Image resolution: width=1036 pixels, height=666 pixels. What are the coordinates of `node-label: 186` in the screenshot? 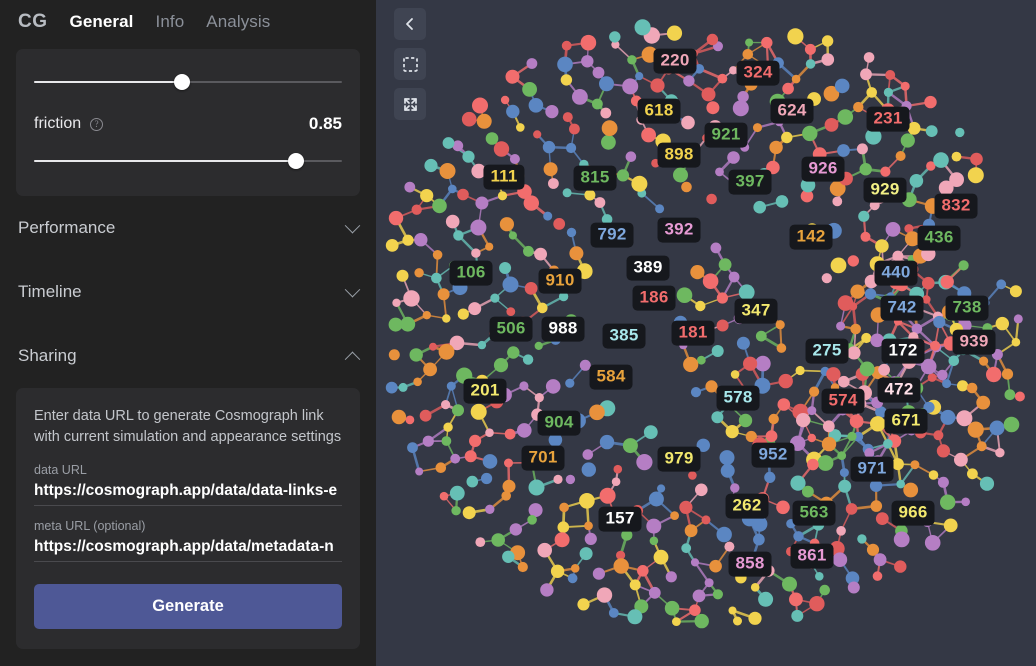 It's located at (654, 298).